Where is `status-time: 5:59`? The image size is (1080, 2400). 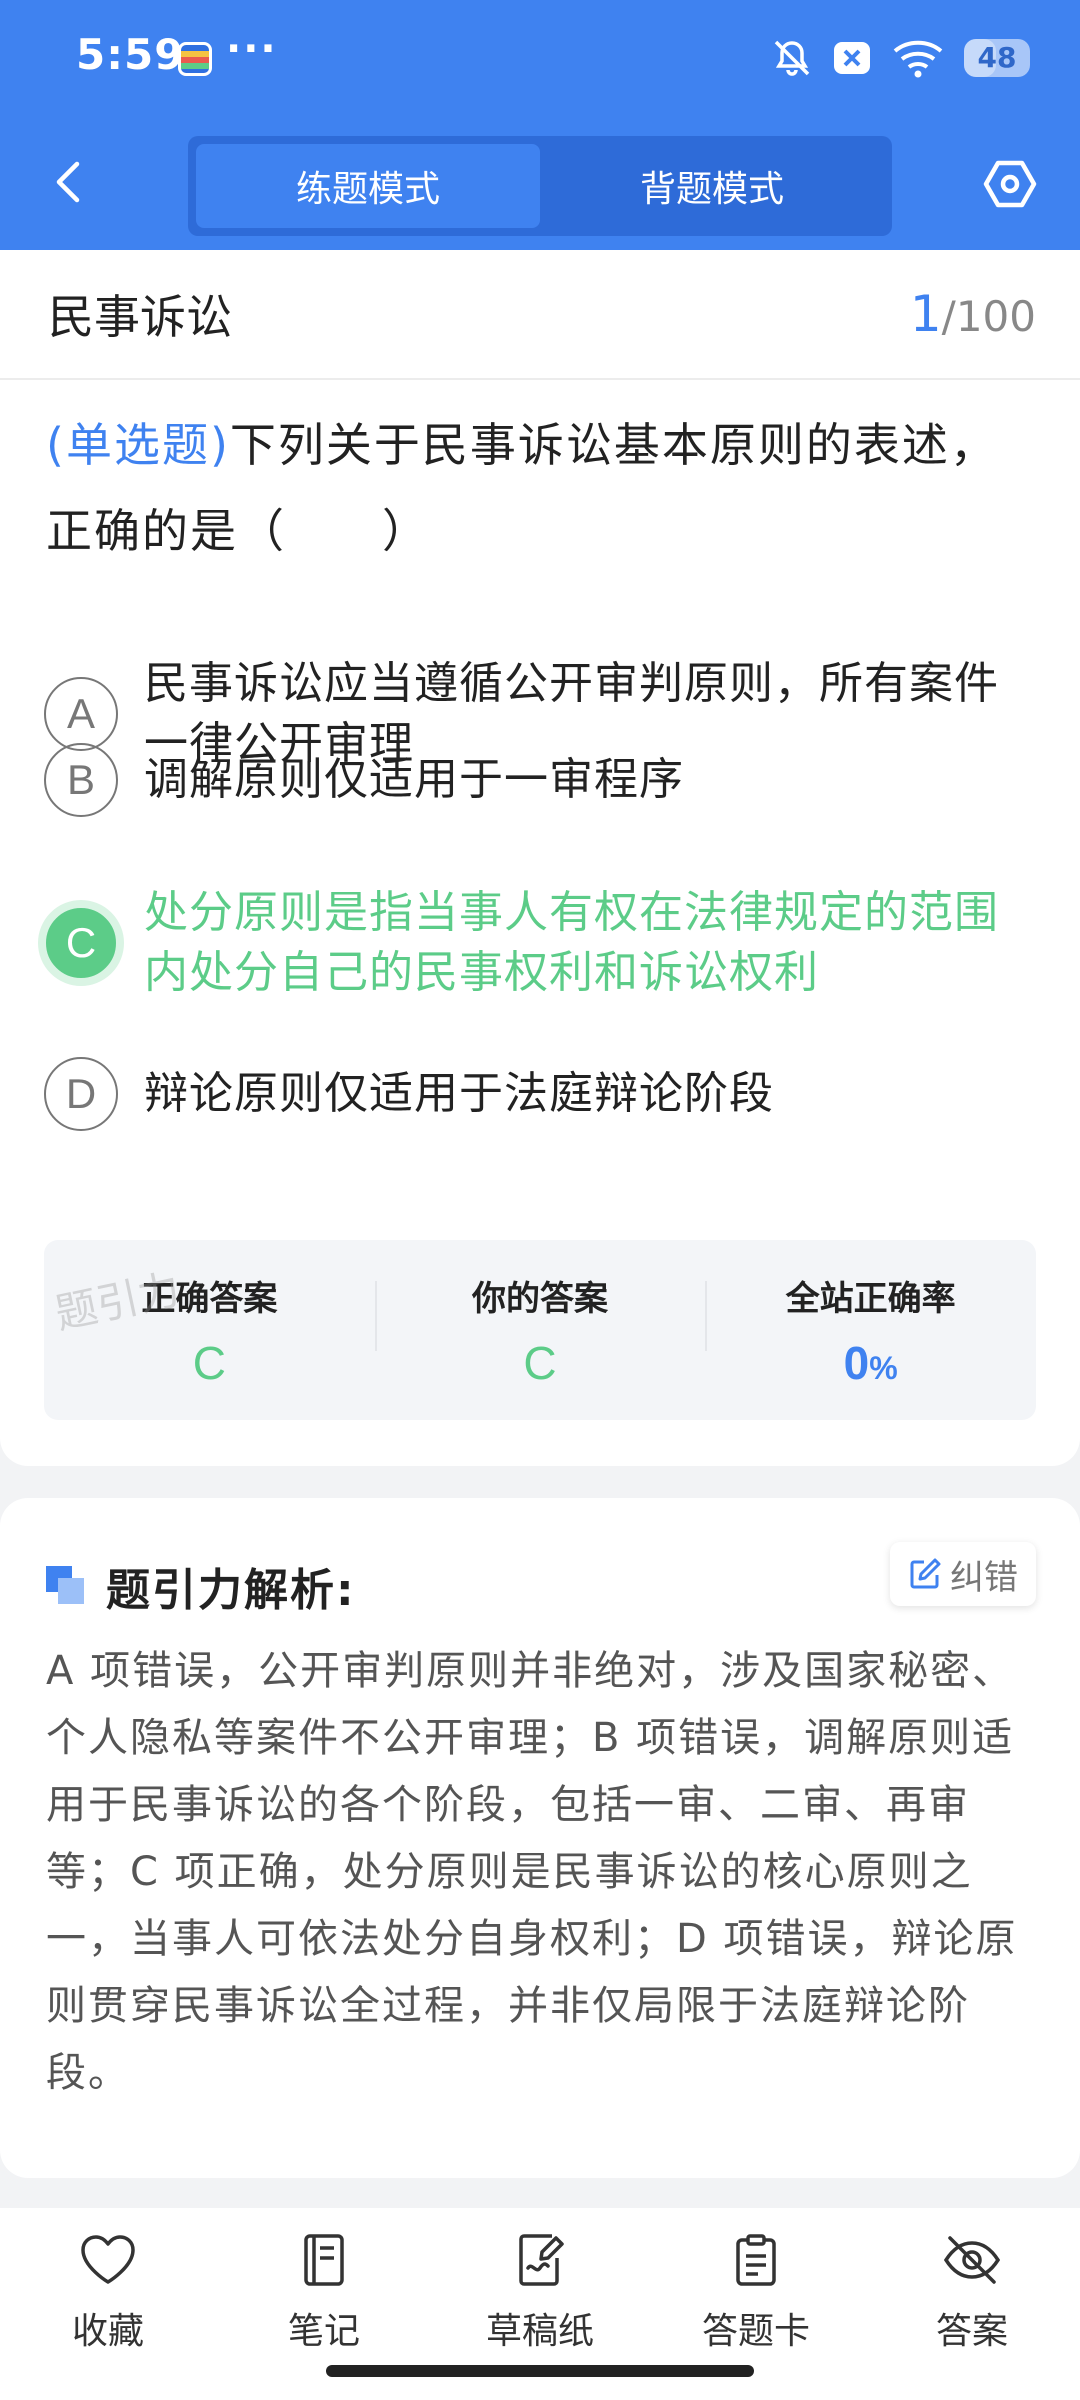 status-time: 5:59 is located at coordinates (130, 54).